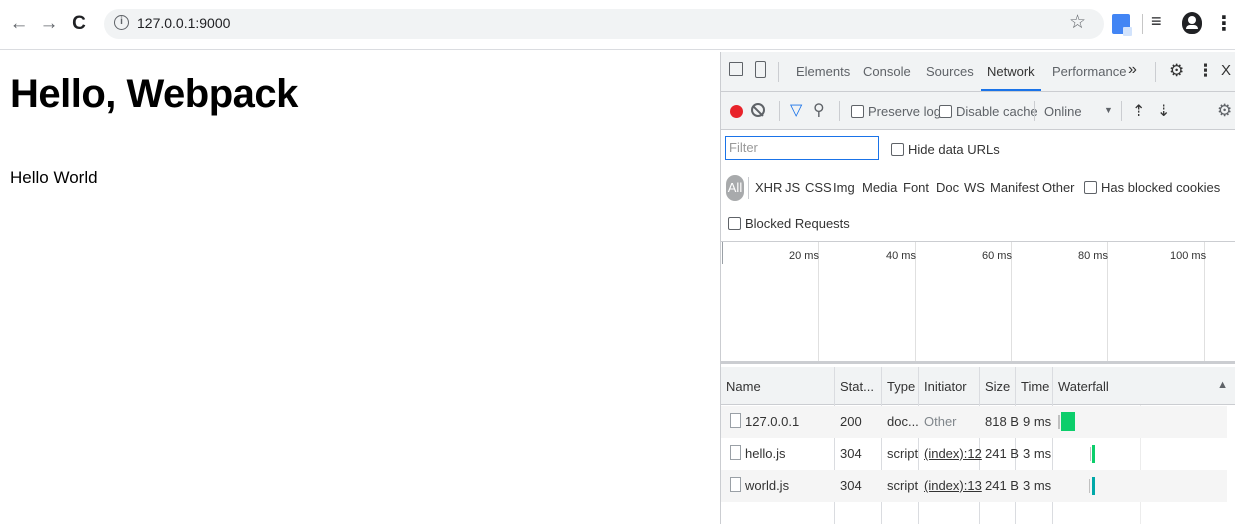  I want to click on type-filter-manifest: Manifest, so click(1014, 187).